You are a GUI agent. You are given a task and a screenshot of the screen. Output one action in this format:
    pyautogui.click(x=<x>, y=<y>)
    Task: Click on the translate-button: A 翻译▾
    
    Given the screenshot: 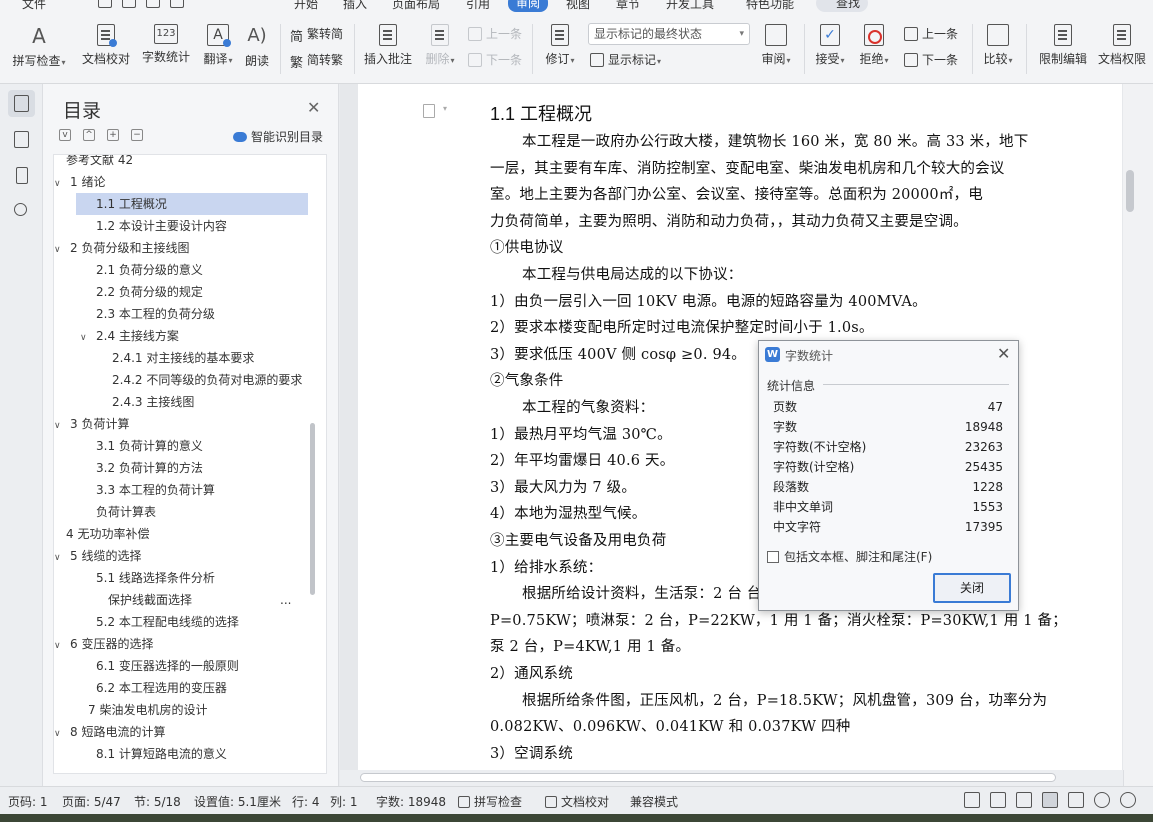 What is the action you would take?
    pyautogui.click(x=218, y=45)
    